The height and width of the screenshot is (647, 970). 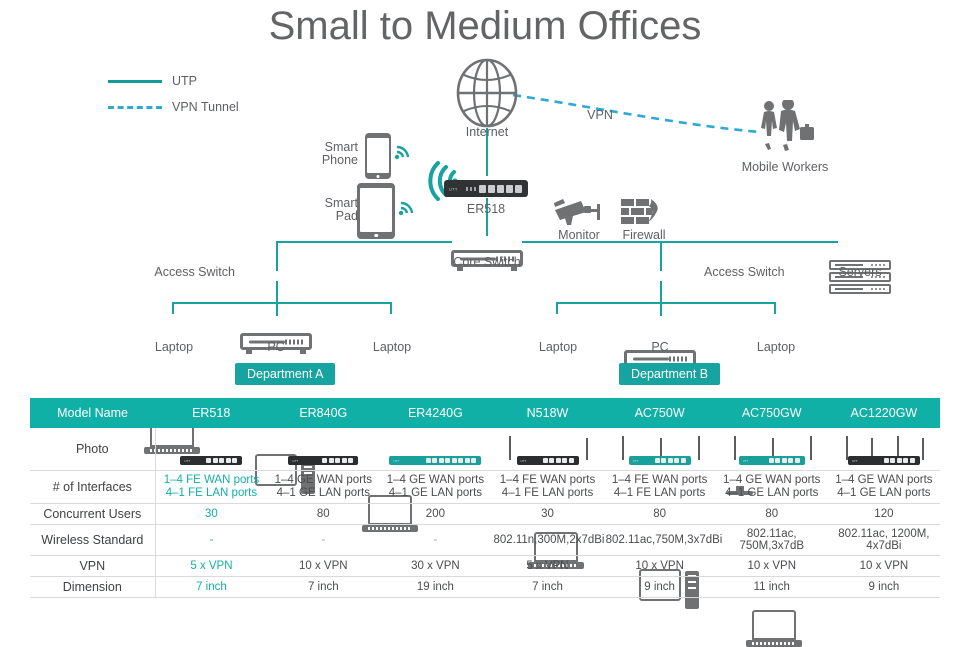 What do you see at coordinates (486, 188) in the screenshot?
I see `er518-router-icon: UTT` at bounding box center [486, 188].